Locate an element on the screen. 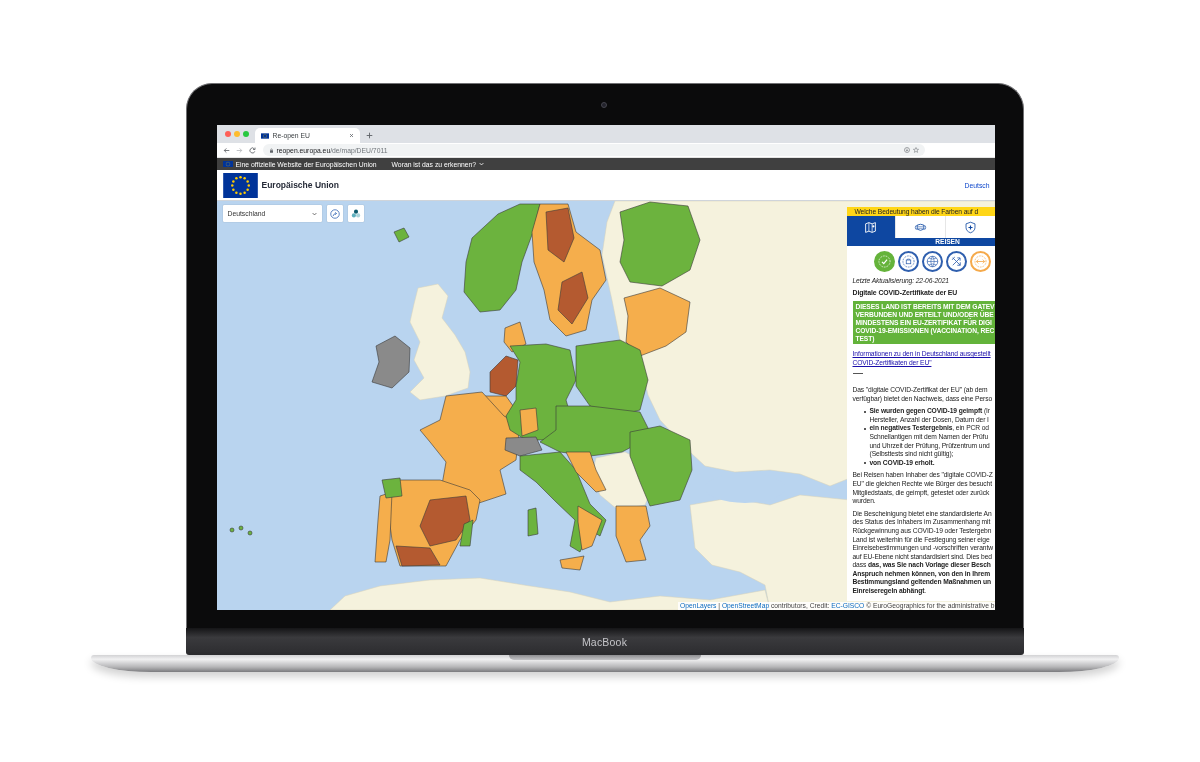 This screenshot has height=762, width=1200. close-window-icon is located at coordinates (227, 134).